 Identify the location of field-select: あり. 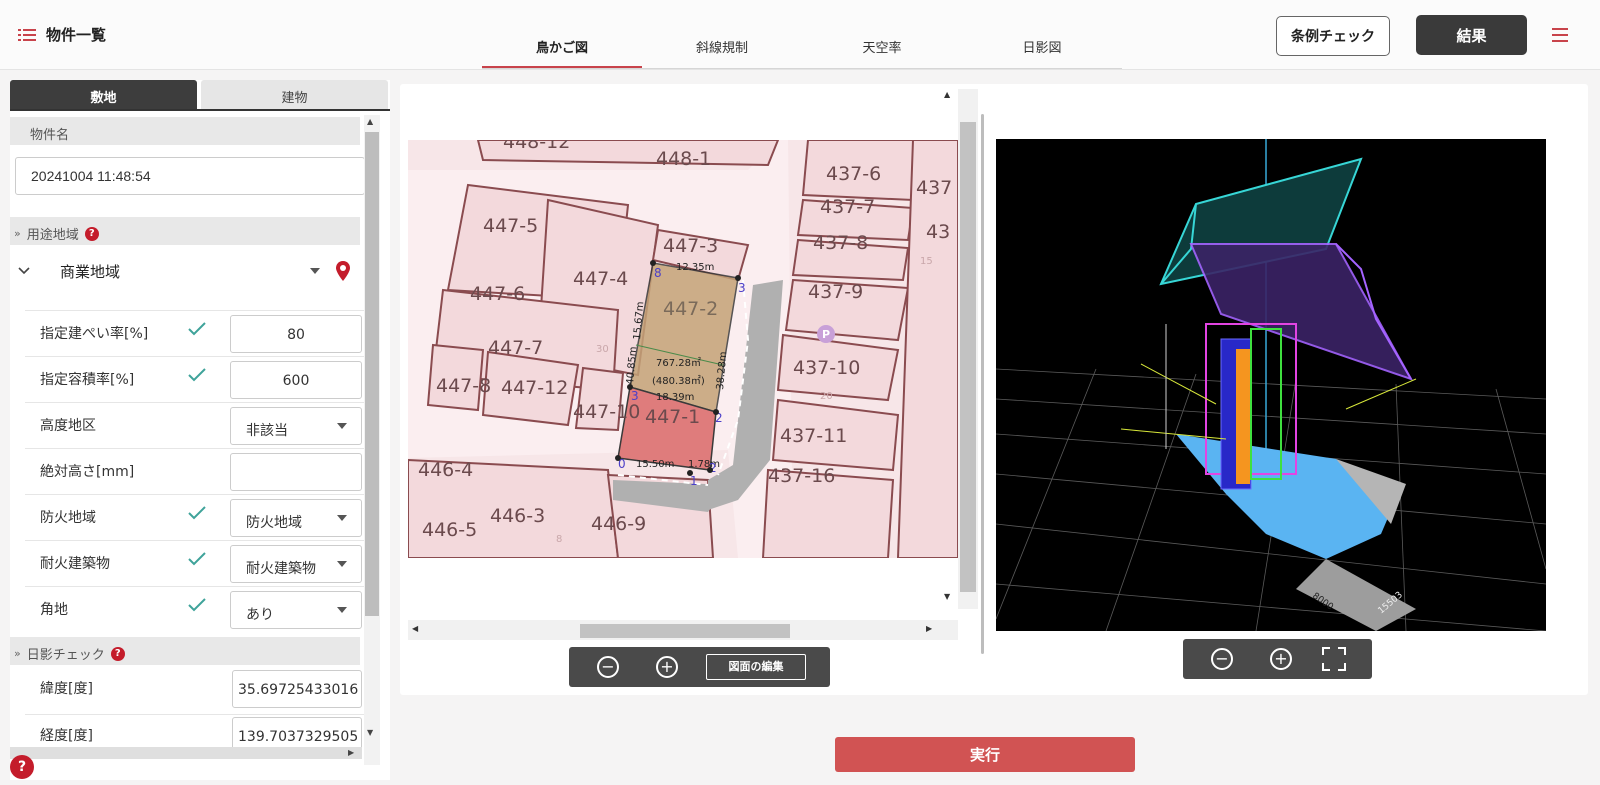
(296, 610).